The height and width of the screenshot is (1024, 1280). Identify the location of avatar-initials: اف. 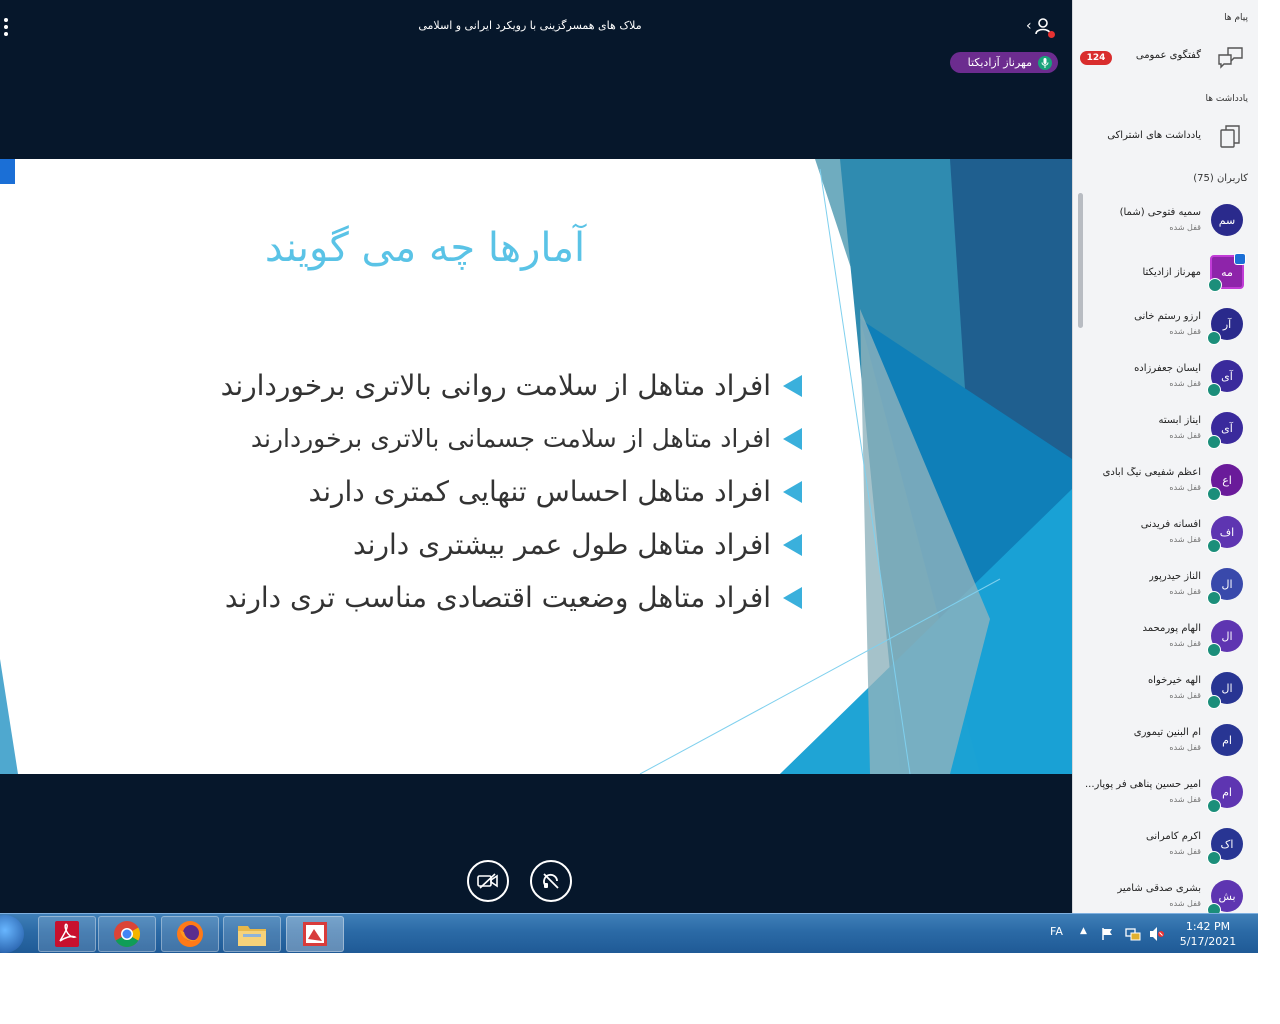
(1227, 532).